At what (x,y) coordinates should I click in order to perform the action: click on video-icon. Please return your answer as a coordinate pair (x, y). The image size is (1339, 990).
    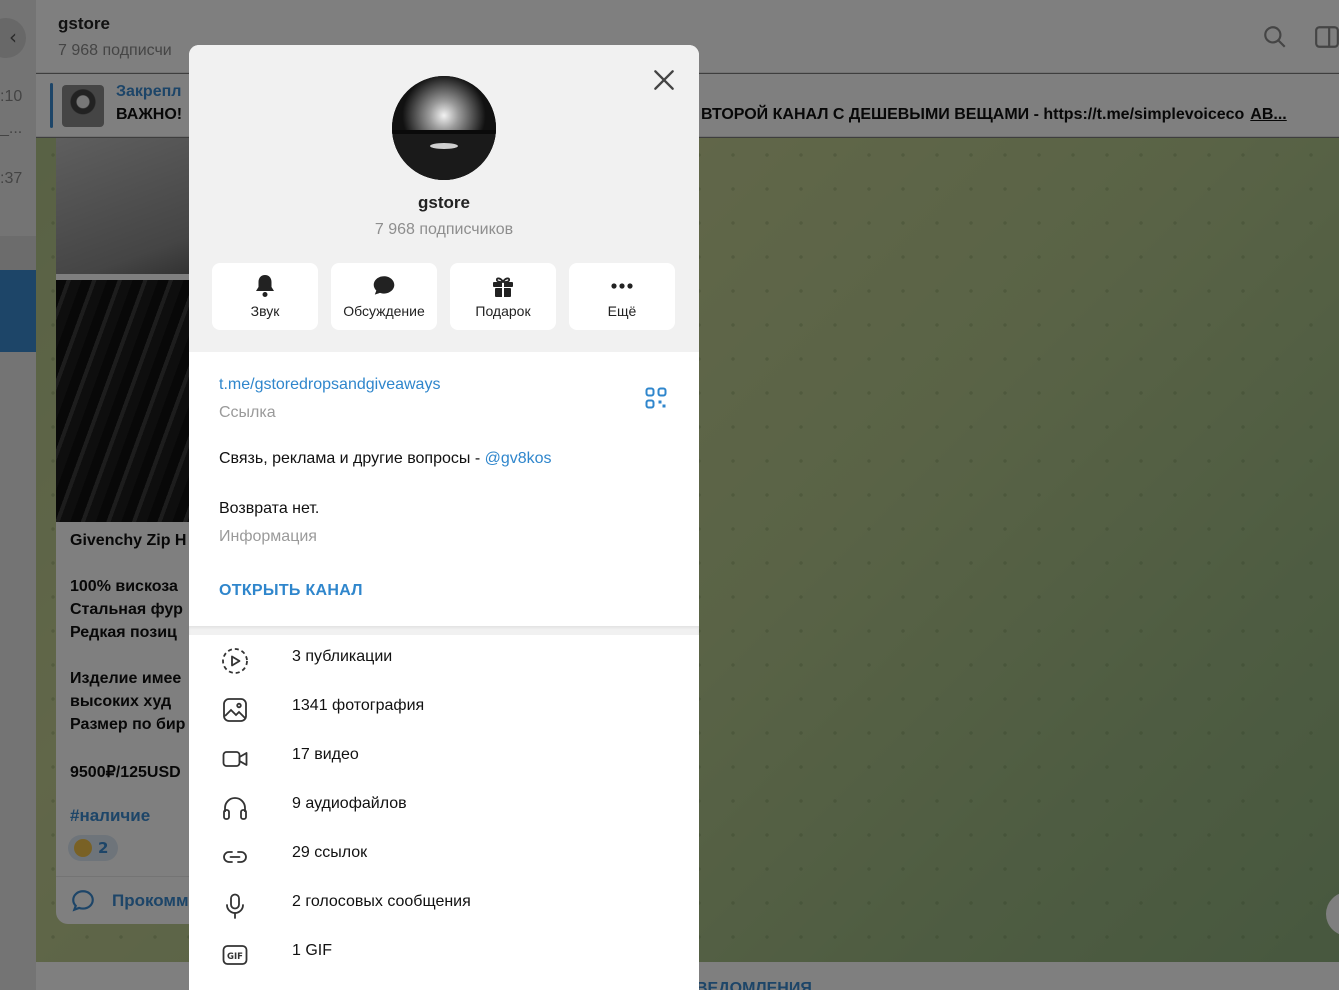
    Looking at the image, I should click on (235, 759).